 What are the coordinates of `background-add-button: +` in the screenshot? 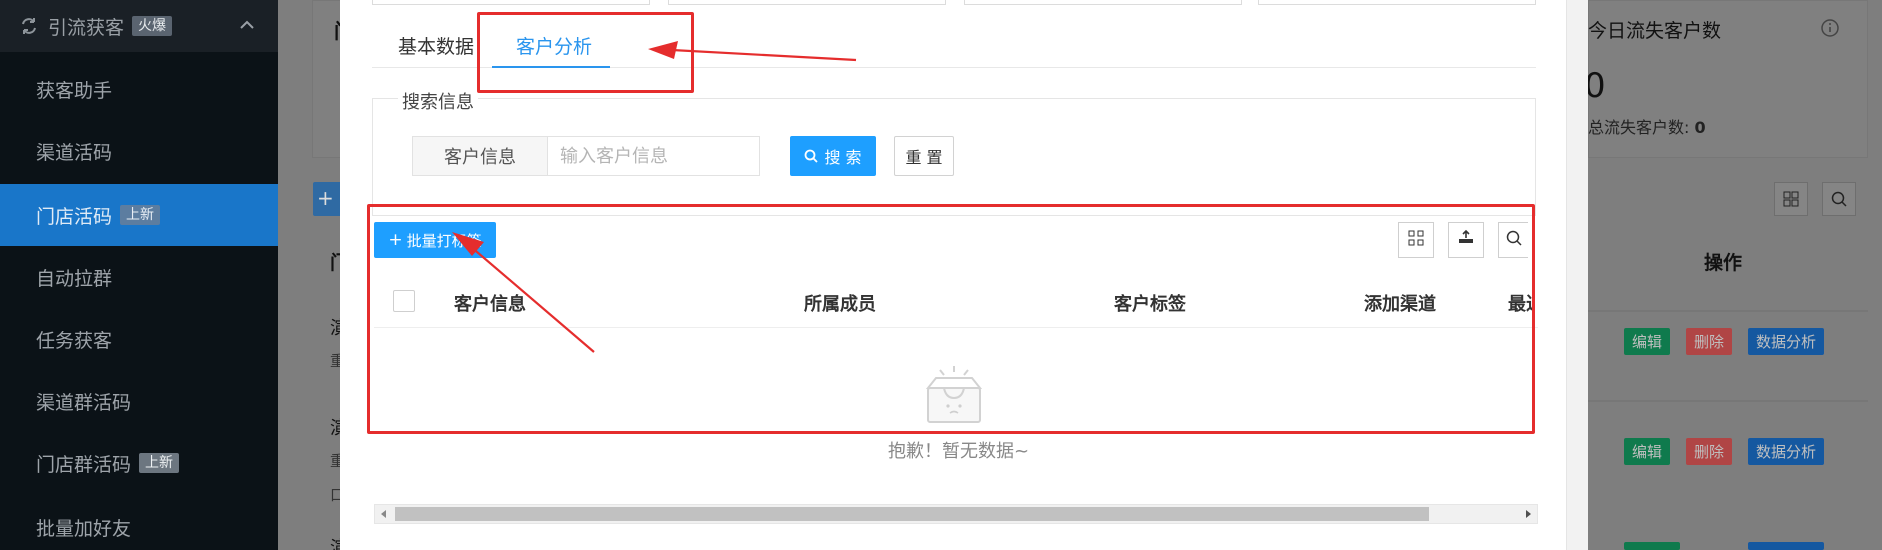 It's located at (328, 199).